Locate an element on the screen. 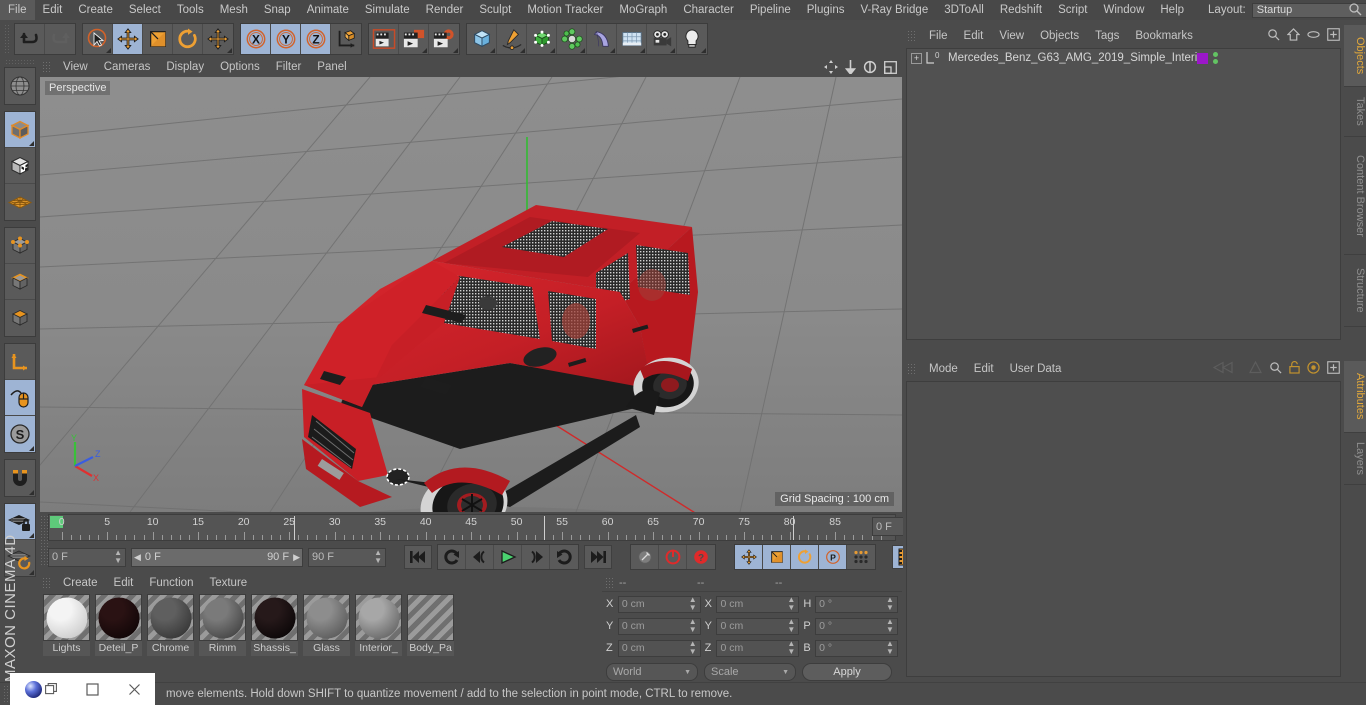  attribute-manager-grip is located at coordinates (911, 369).